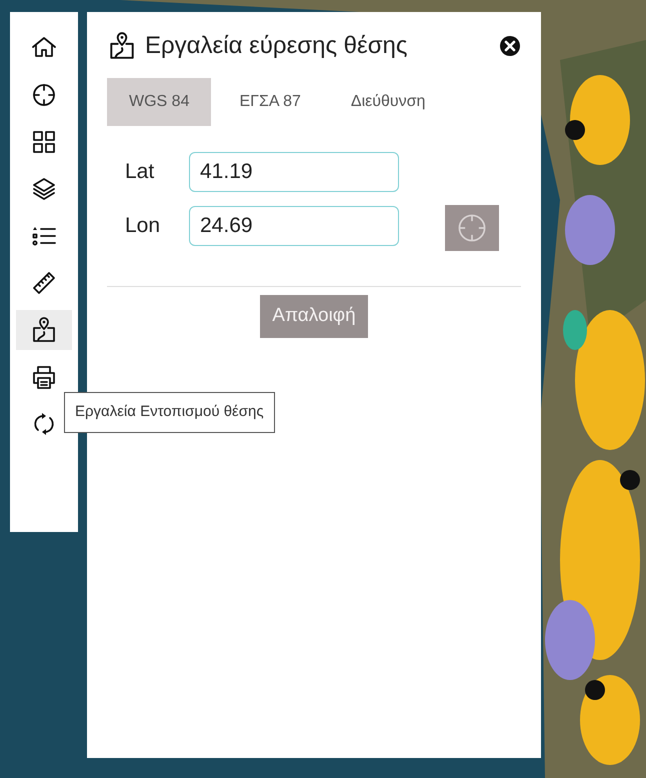 The image size is (646, 778). Describe the element at coordinates (294, 172) in the screenshot. I see `coordinate-field: 41.19` at that location.